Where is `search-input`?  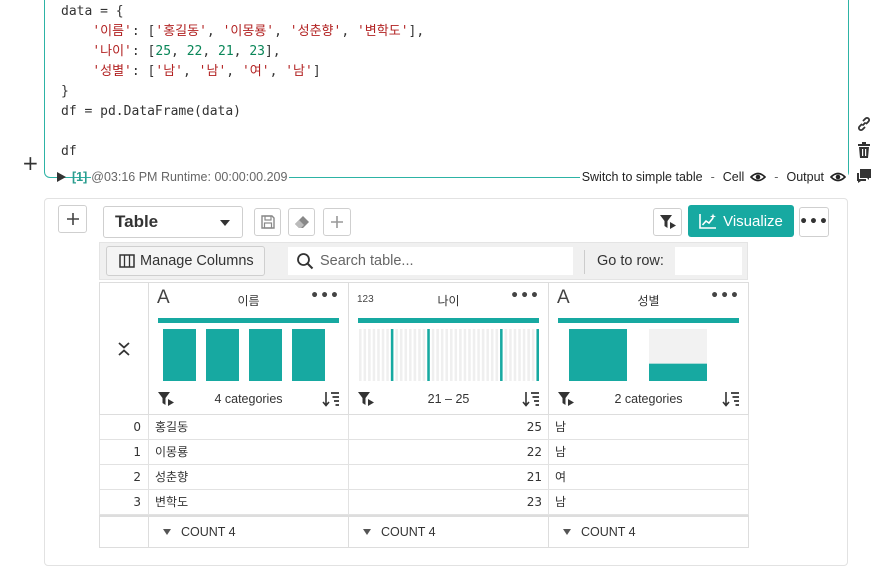 search-input is located at coordinates (440, 261).